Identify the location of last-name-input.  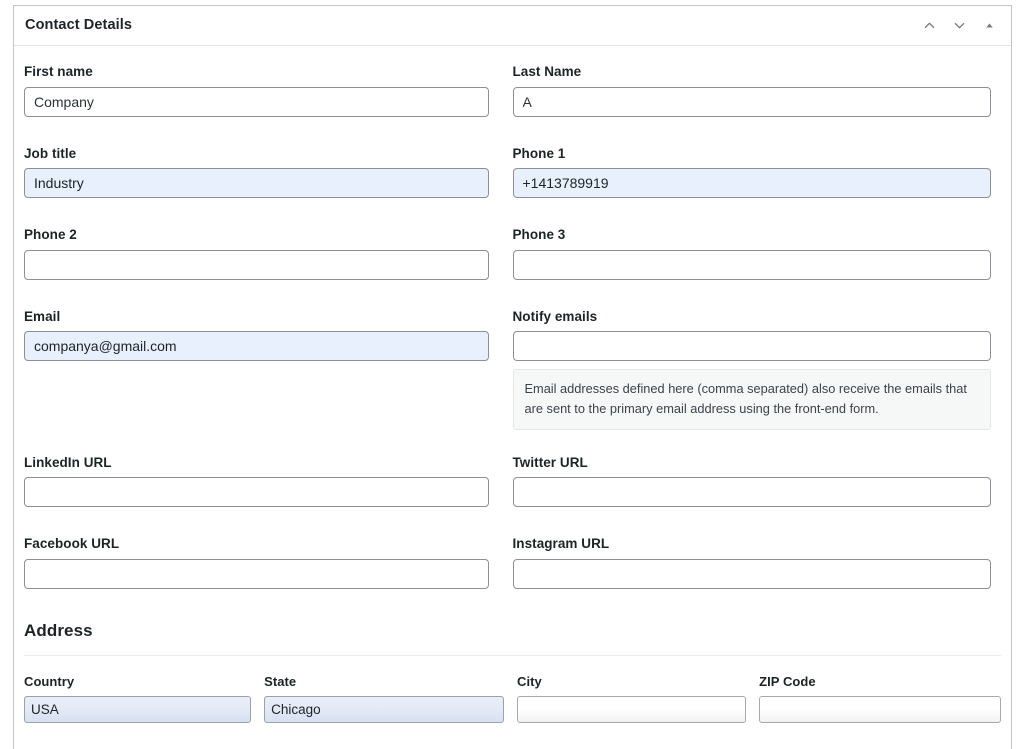
(751, 101).